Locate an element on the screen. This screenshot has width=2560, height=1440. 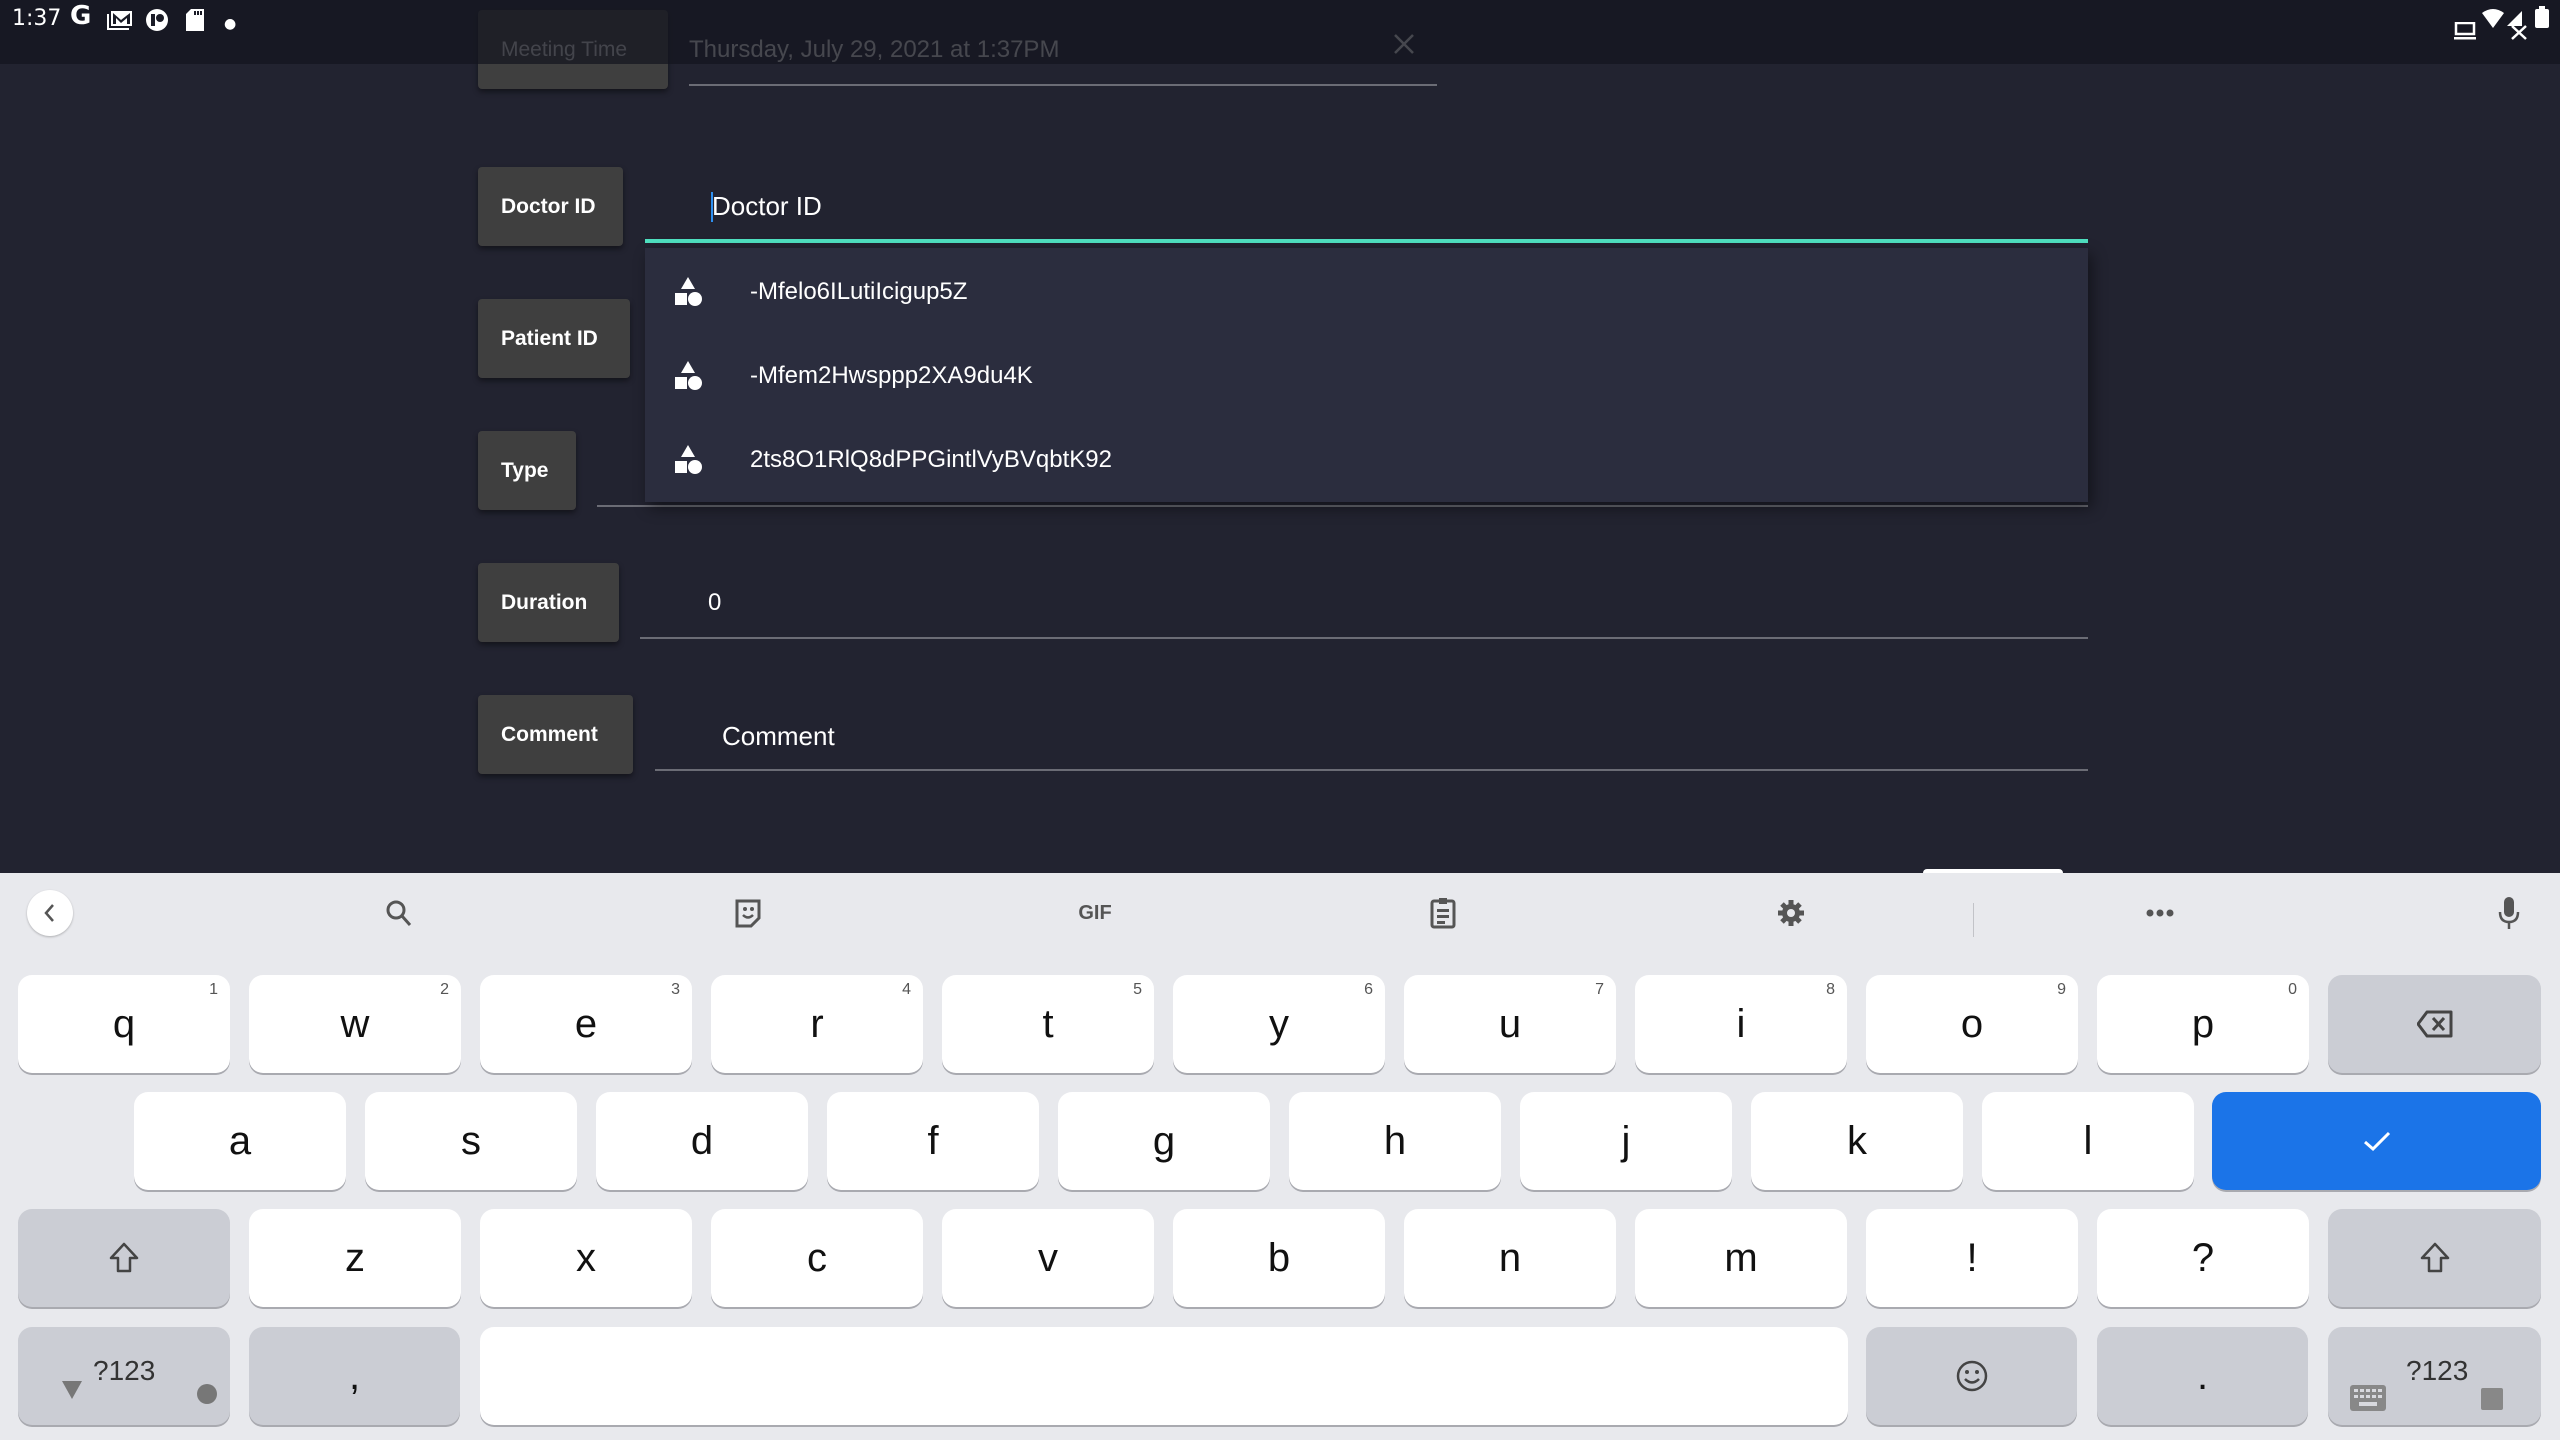
shift-key-right is located at coordinates (2434, 1258).